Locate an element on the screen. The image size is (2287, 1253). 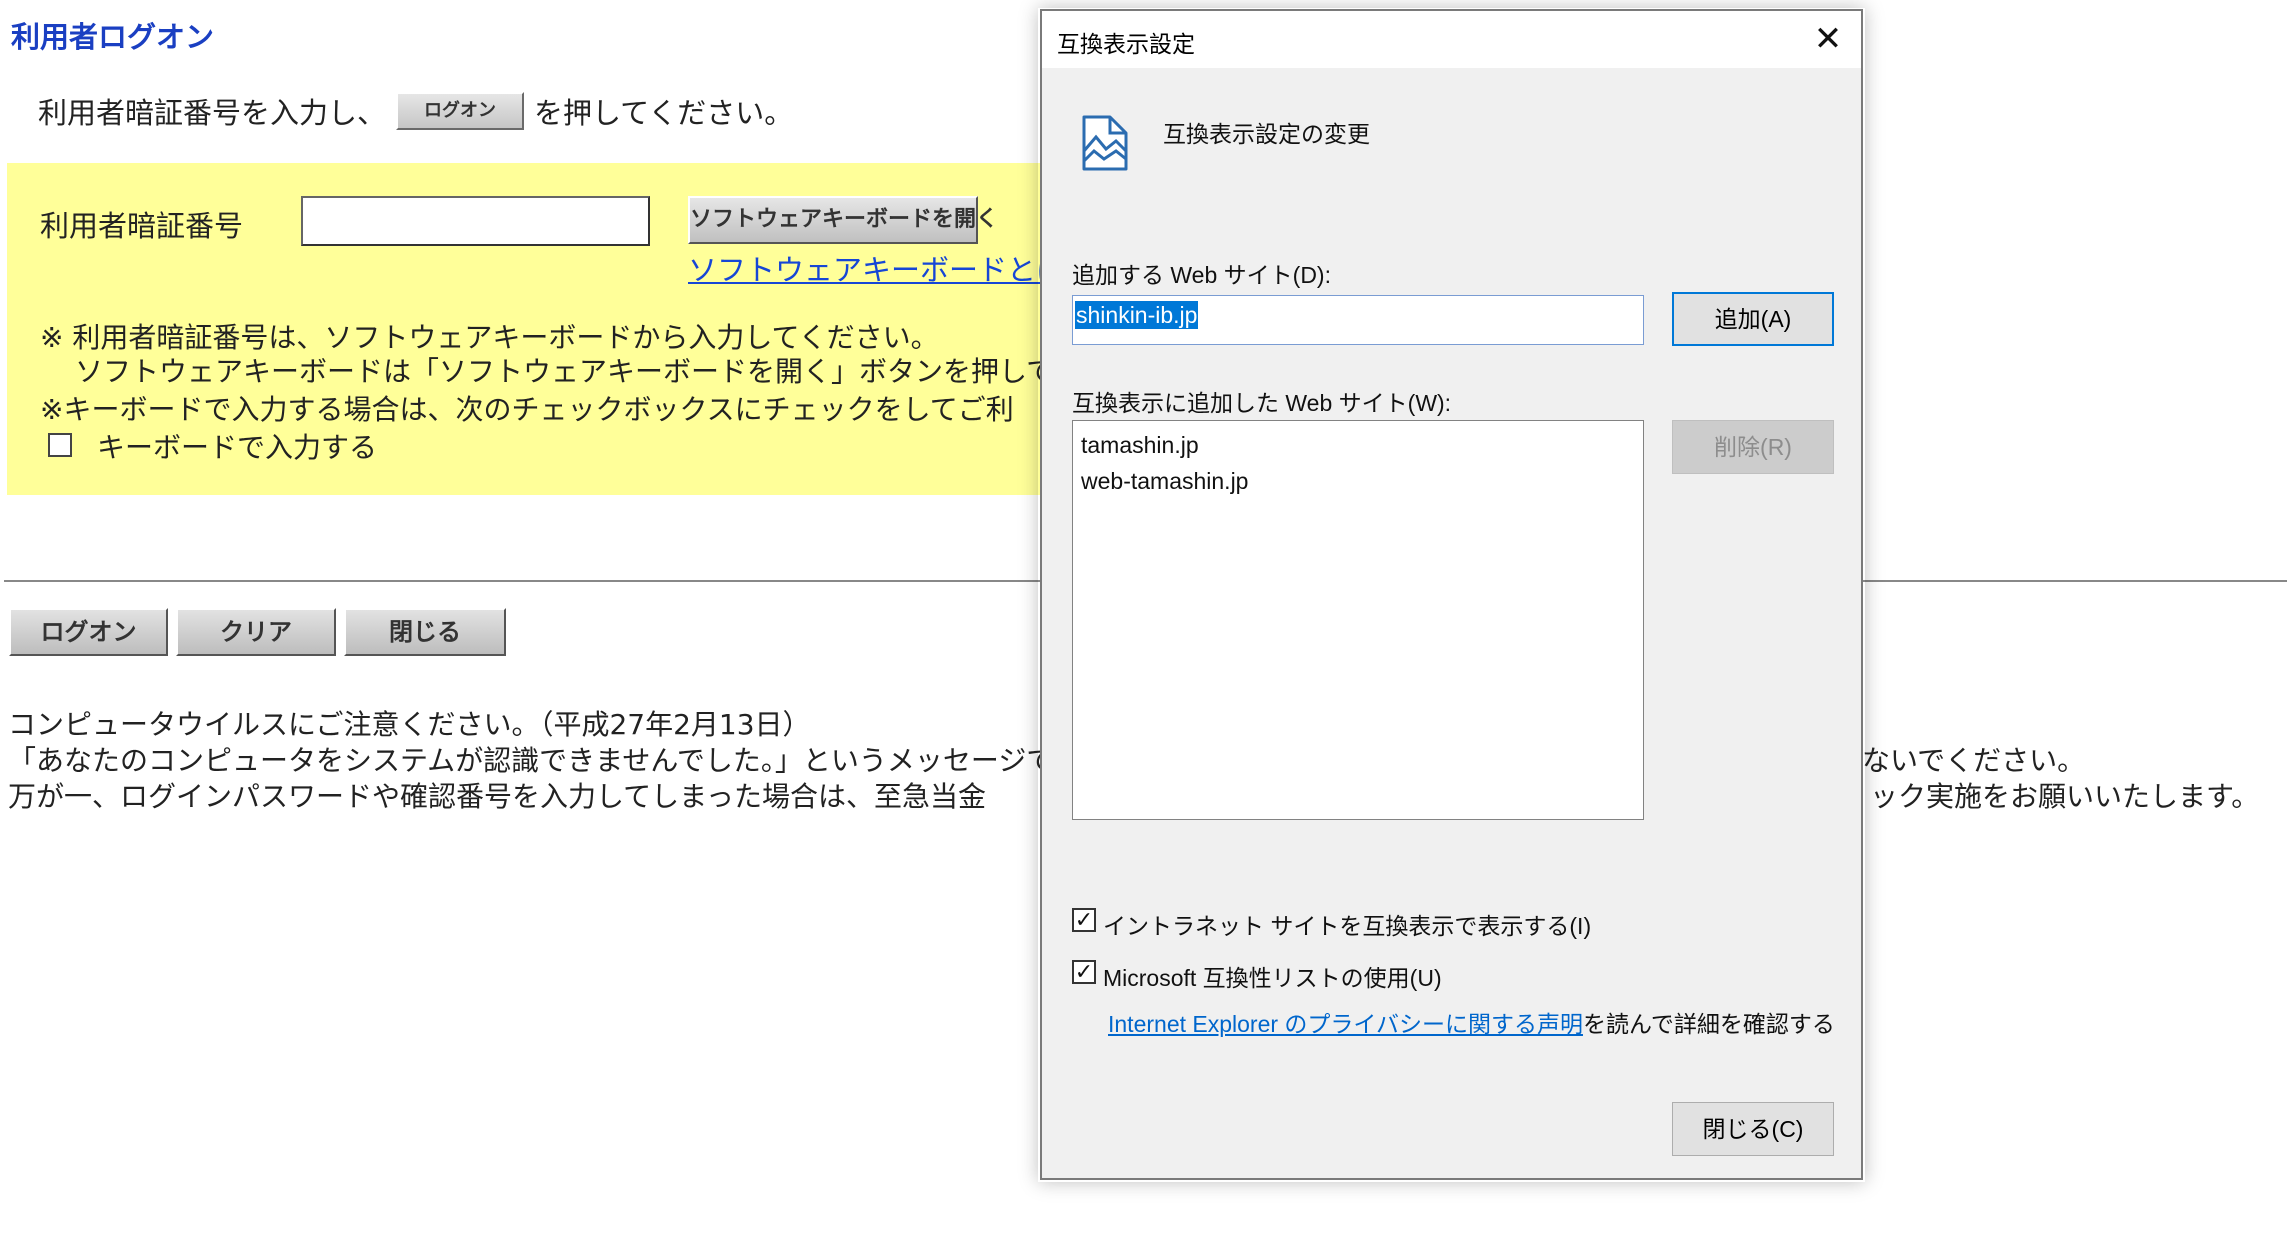
dialog-heading: 互換表示設定の変更 is located at coordinates (1266, 134).